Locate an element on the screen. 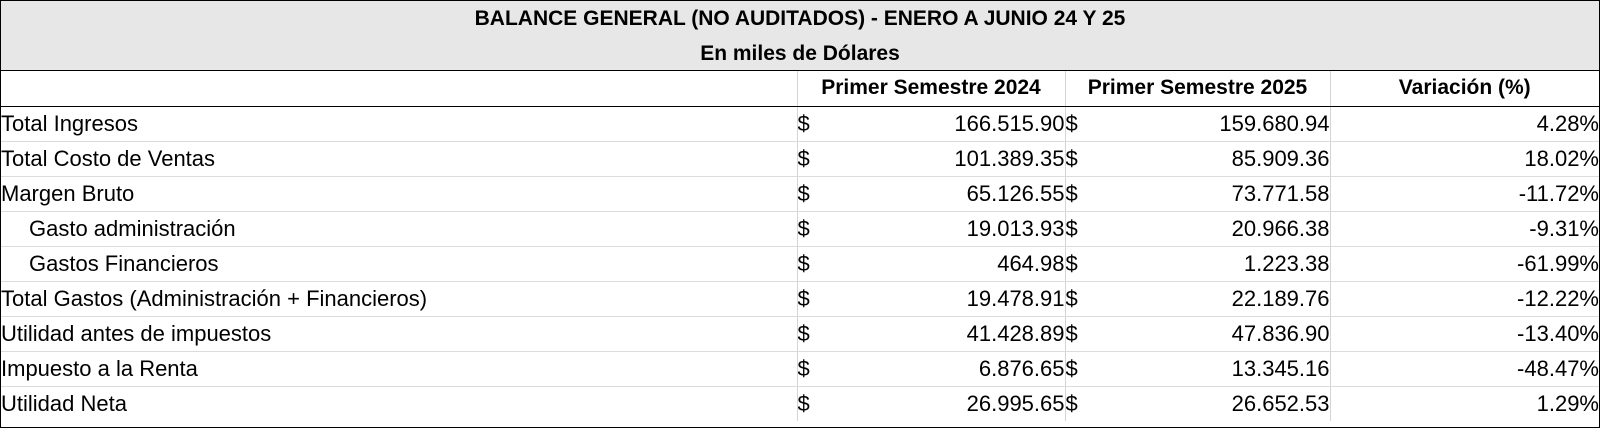 Image resolution: width=1600 pixels, height=428 pixels. amount-cell-y2024: $65.126.55 is located at coordinates (930, 194).